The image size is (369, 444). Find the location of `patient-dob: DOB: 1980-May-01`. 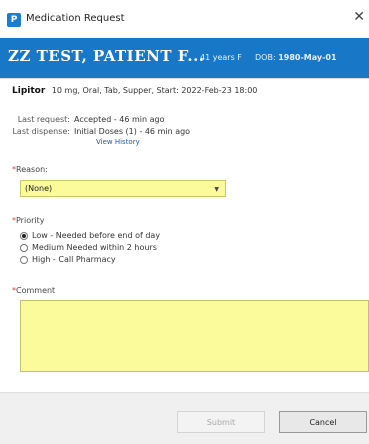

patient-dob: DOB: 1980-May-01 is located at coordinates (296, 57).